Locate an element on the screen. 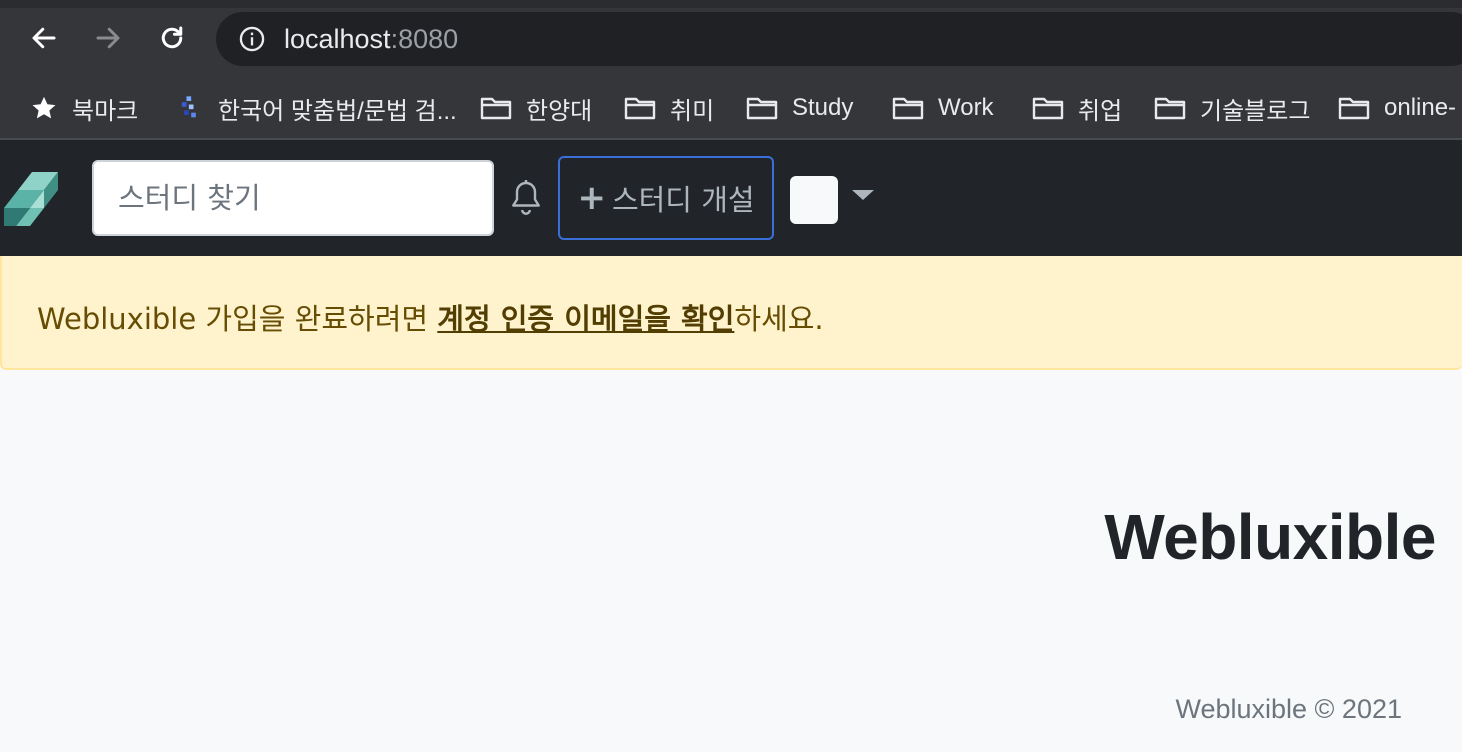  bookmark-label: Work is located at coordinates (966, 107).